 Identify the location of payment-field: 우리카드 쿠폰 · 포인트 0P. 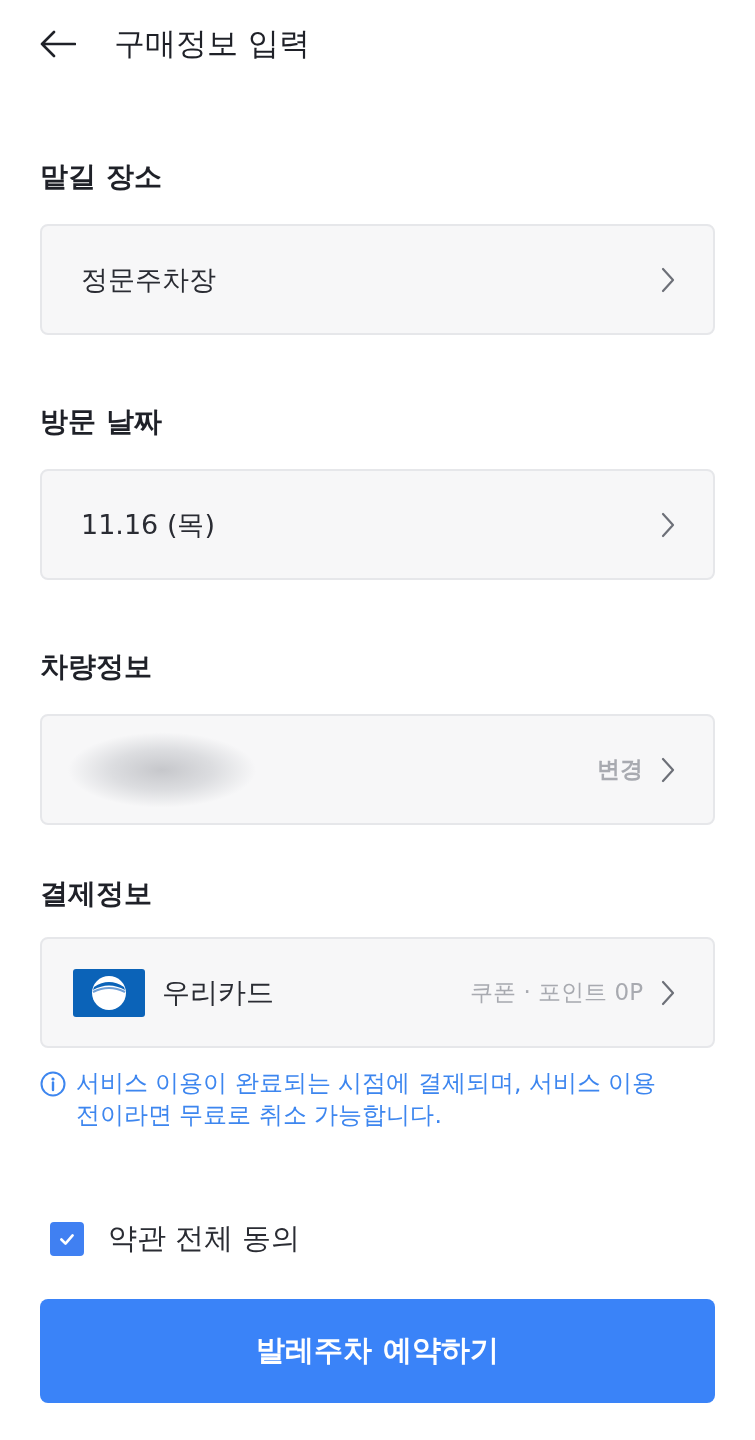
(377, 992).